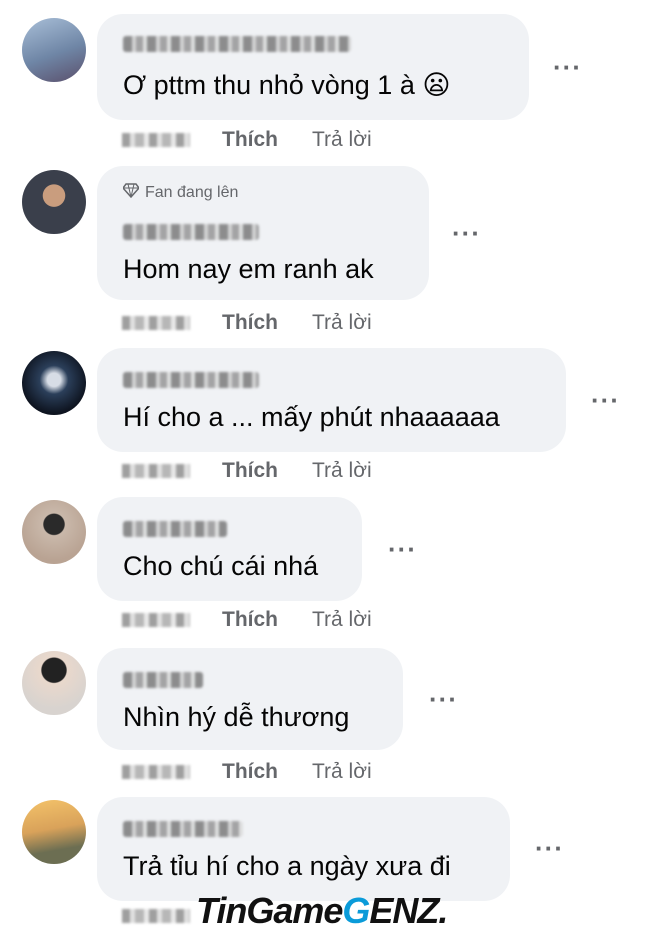 This screenshot has width=661, height=940. I want to click on comment-bubble: Nhìn hý dễ thương, so click(250, 699).